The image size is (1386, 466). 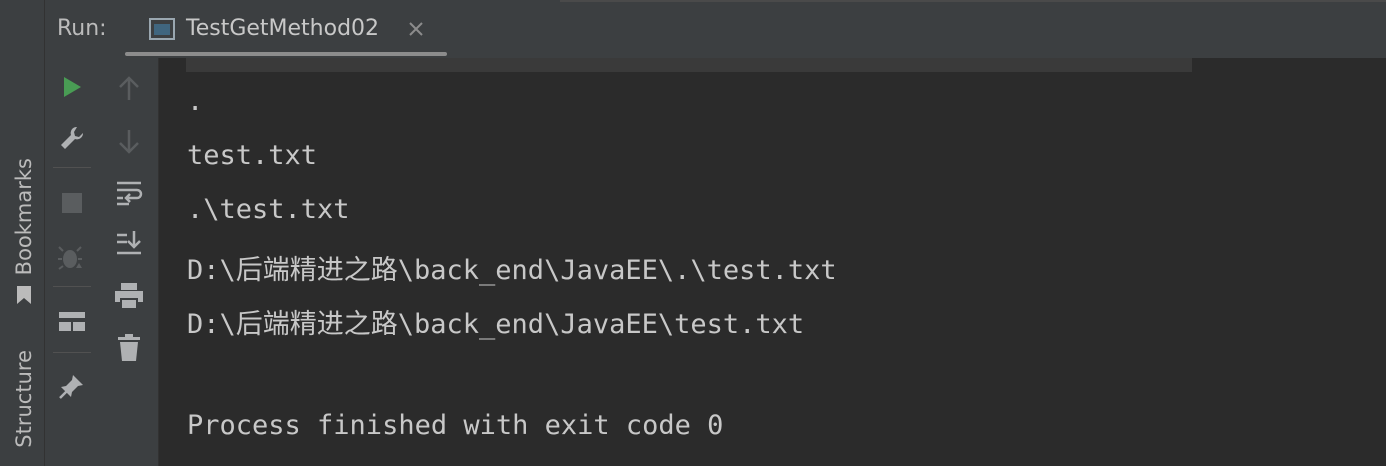 I want to click on run-icon, so click(x=72, y=87).